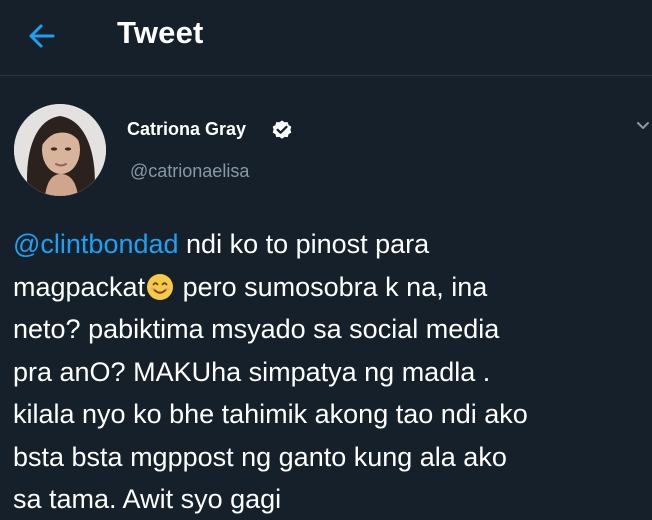  I want to click on tweet-text-segment: ndi ko to pinost para, so click(304, 244).